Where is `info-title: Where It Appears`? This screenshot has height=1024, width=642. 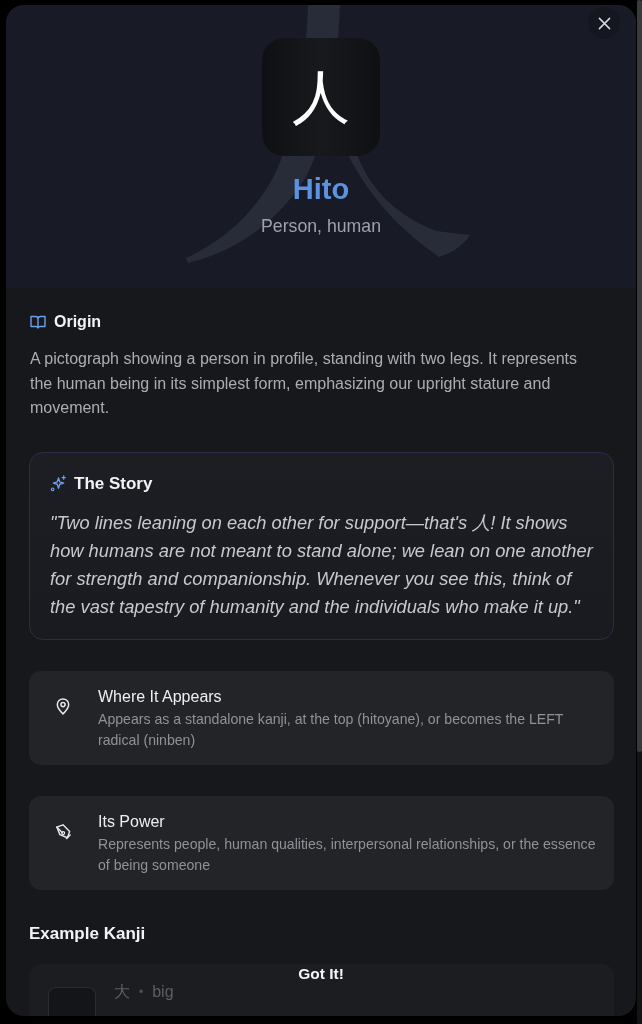
info-title: Where It Appears is located at coordinates (160, 696).